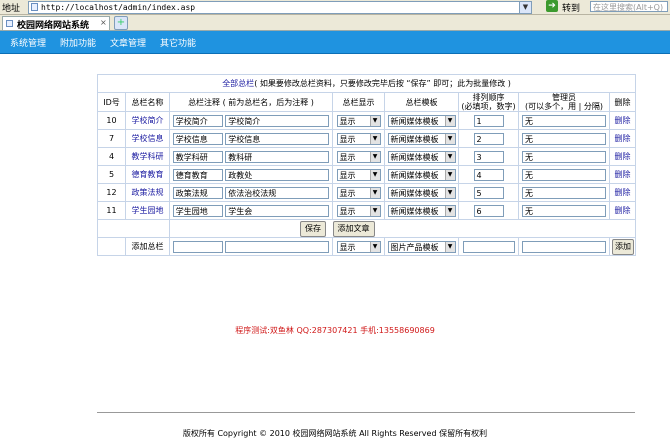 The width and height of the screenshot is (670, 447). What do you see at coordinates (313, 228) in the screenshot?
I see `save-button: 保存` at bounding box center [313, 228].